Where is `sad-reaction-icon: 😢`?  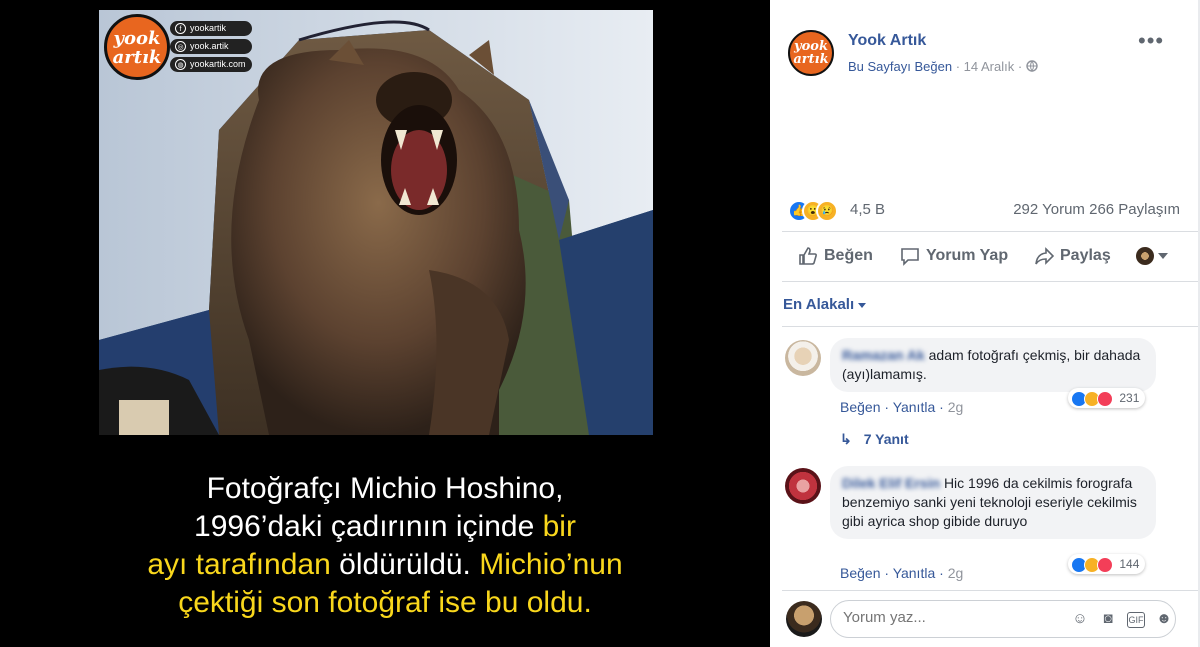 sad-reaction-icon: 😢 is located at coordinates (827, 211).